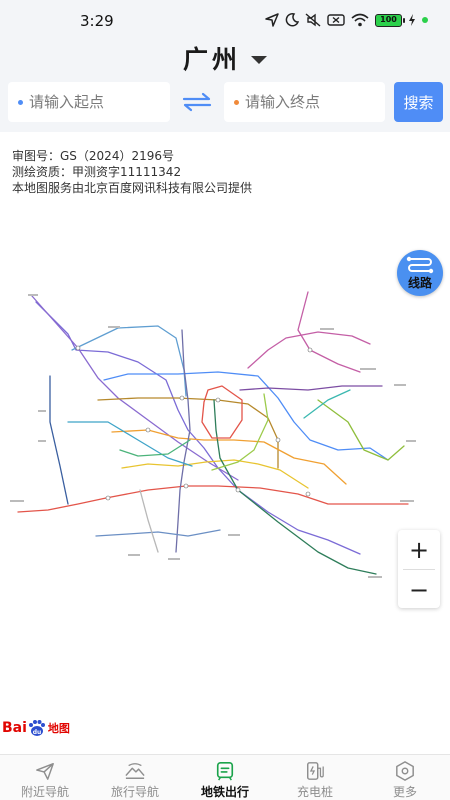 This screenshot has width=450, height=800. I want to click on tab-more: 更多, so click(405, 777).